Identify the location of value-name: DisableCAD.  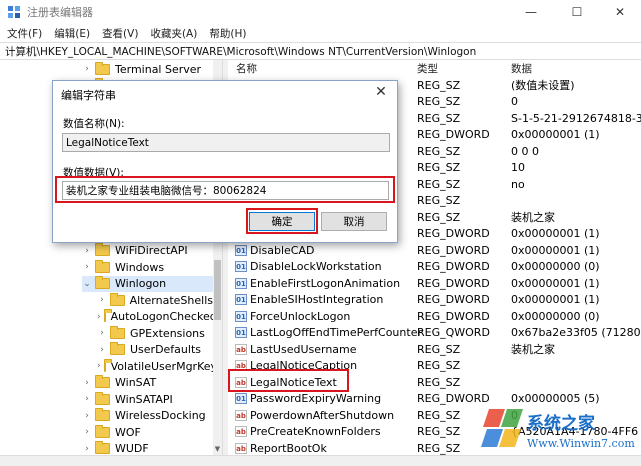
(282, 250).